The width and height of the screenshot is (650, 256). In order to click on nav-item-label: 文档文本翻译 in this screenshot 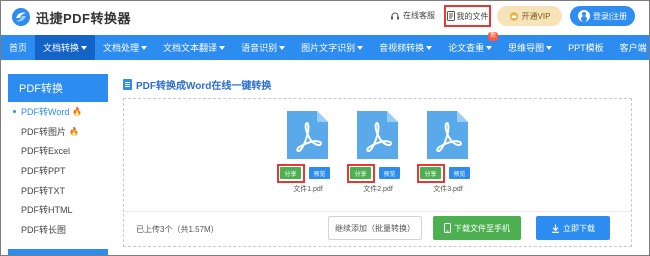, I will do `click(190, 48)`.